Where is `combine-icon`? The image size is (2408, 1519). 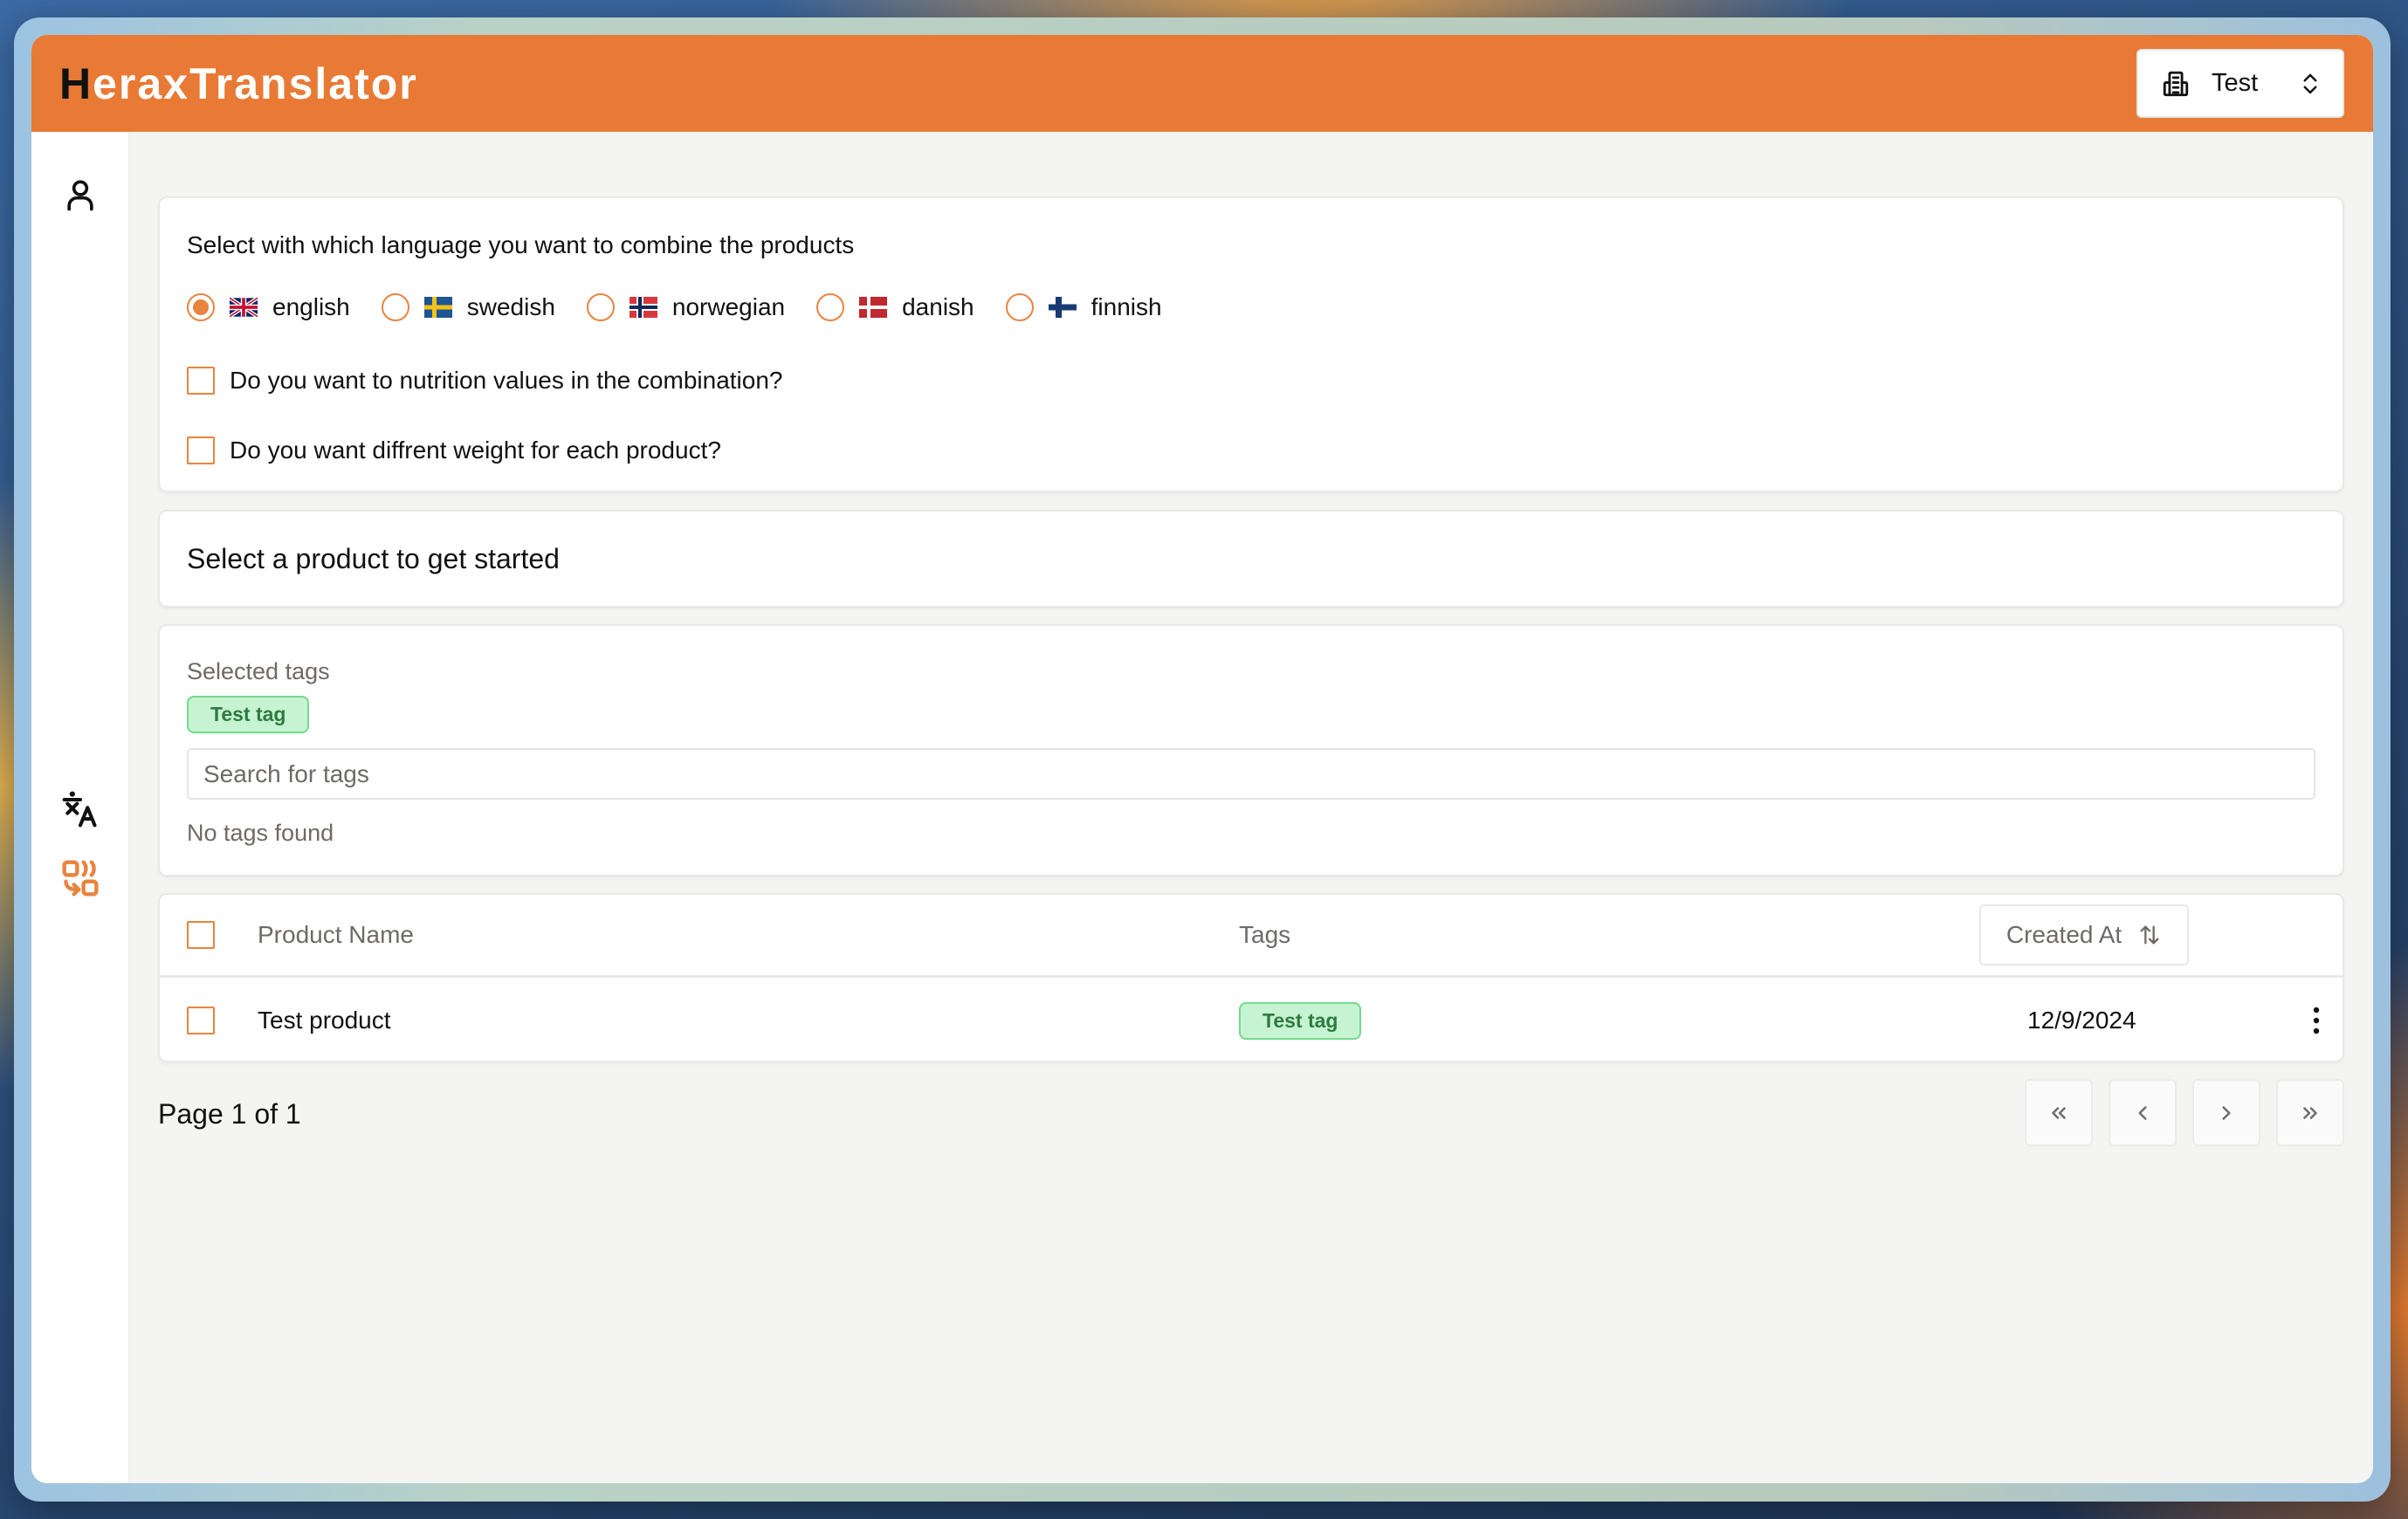
combine-icon is located at coordinates (80, 878).